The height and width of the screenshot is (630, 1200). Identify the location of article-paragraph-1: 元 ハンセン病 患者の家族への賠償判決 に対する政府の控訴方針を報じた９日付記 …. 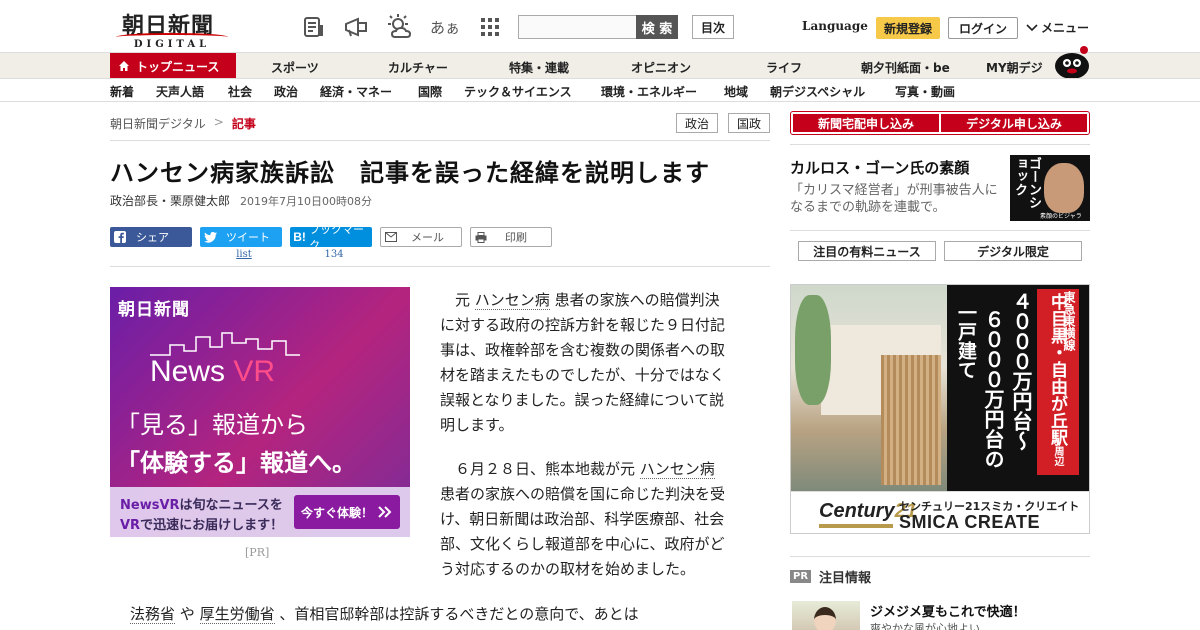
(605, 363).